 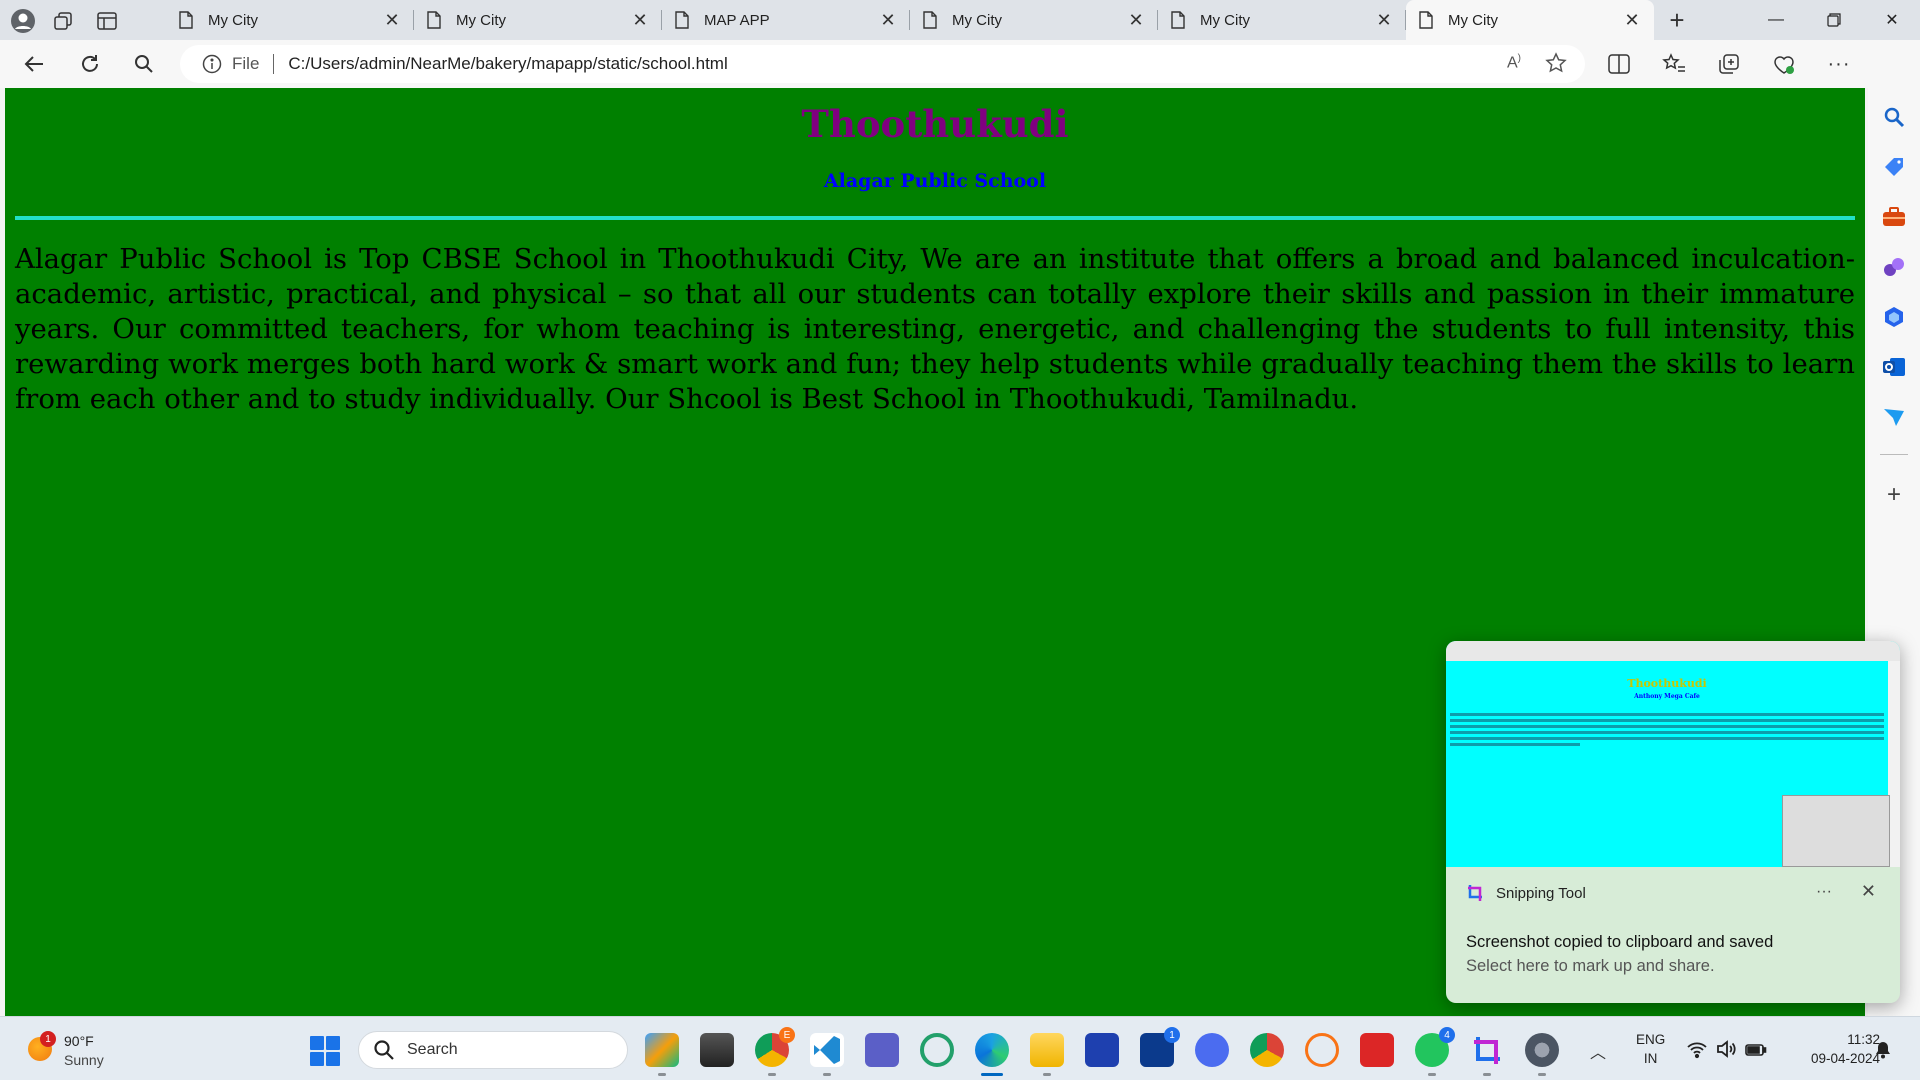 I want to click on teams-app-icon, so click(x=882, y=1050).